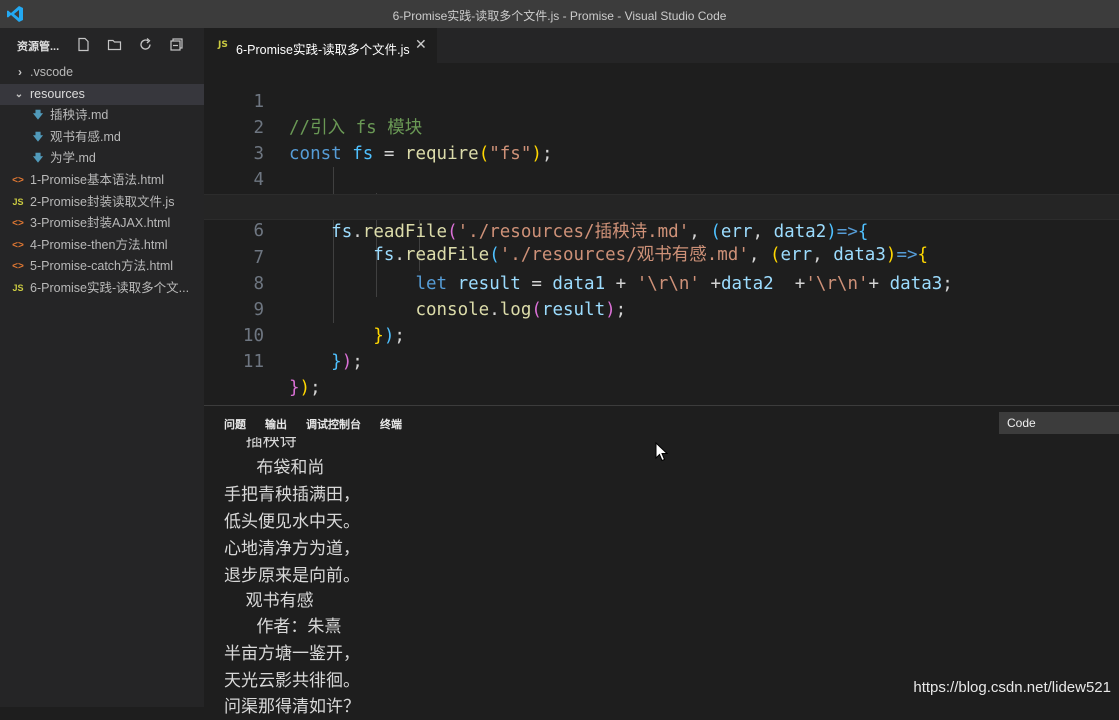  Describe the element at coordinates (661, 360) in the screenshot. I see `code-line: 11 });` at that location.